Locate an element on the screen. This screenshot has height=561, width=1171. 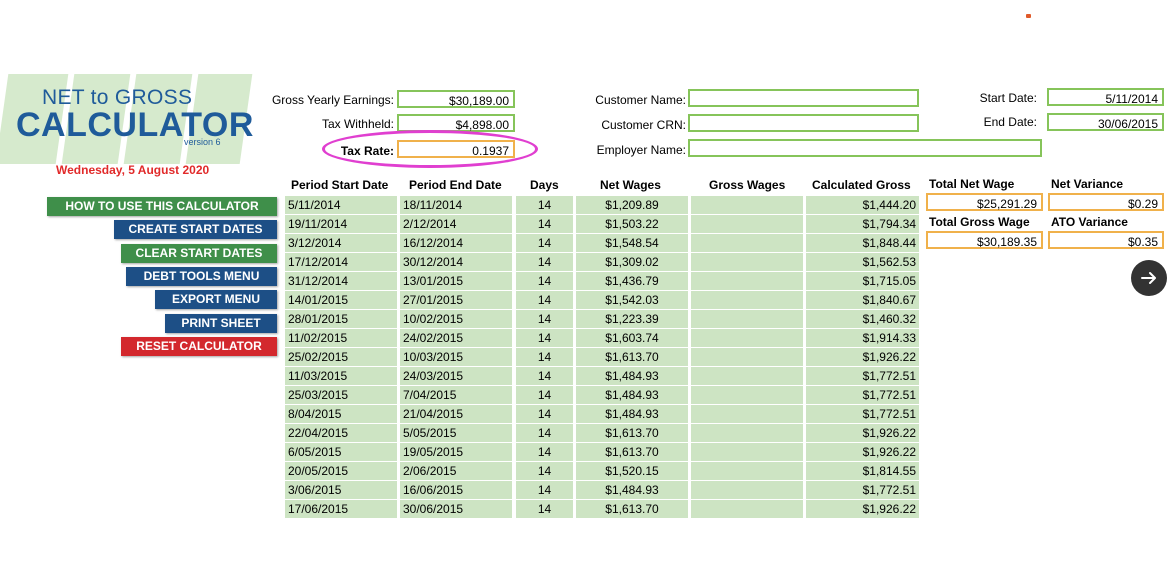
cell-period-end: 16/12/2014 is located at coordinates (456, 243).